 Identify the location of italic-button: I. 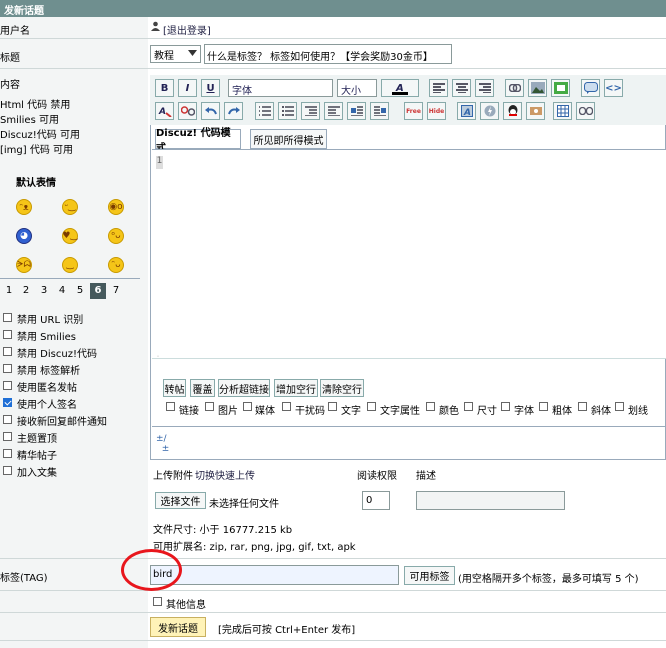
(187, 88).